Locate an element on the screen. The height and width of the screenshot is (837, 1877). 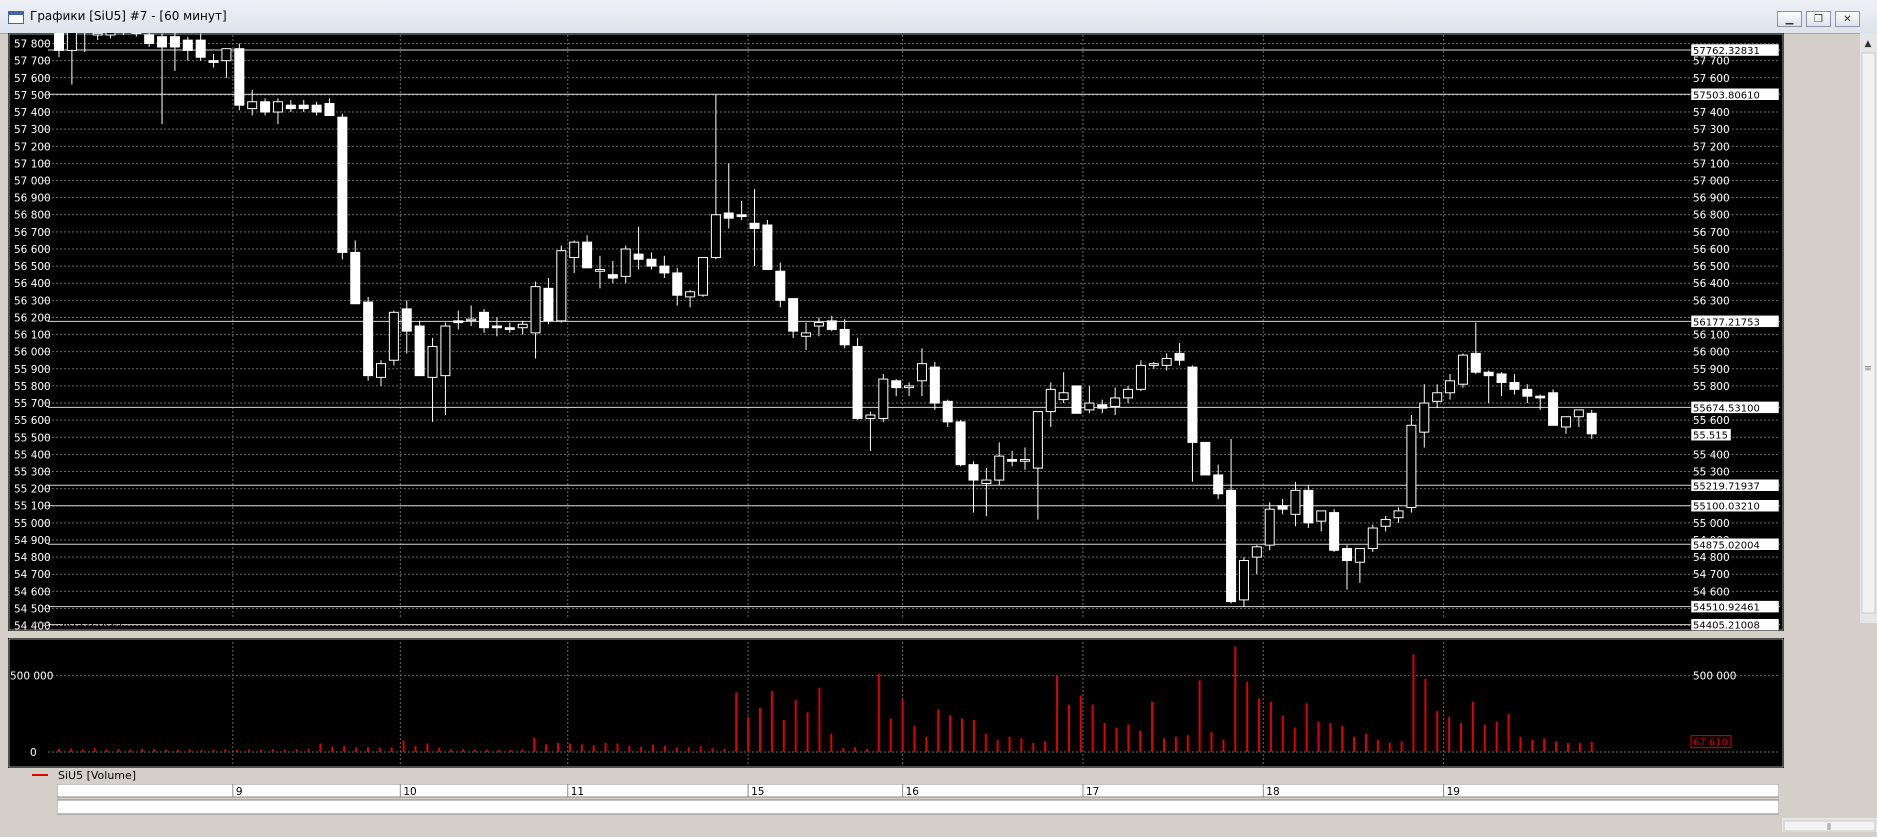
horizontal-scrollbar: ⦀ is located at coordinates (1829, 825).